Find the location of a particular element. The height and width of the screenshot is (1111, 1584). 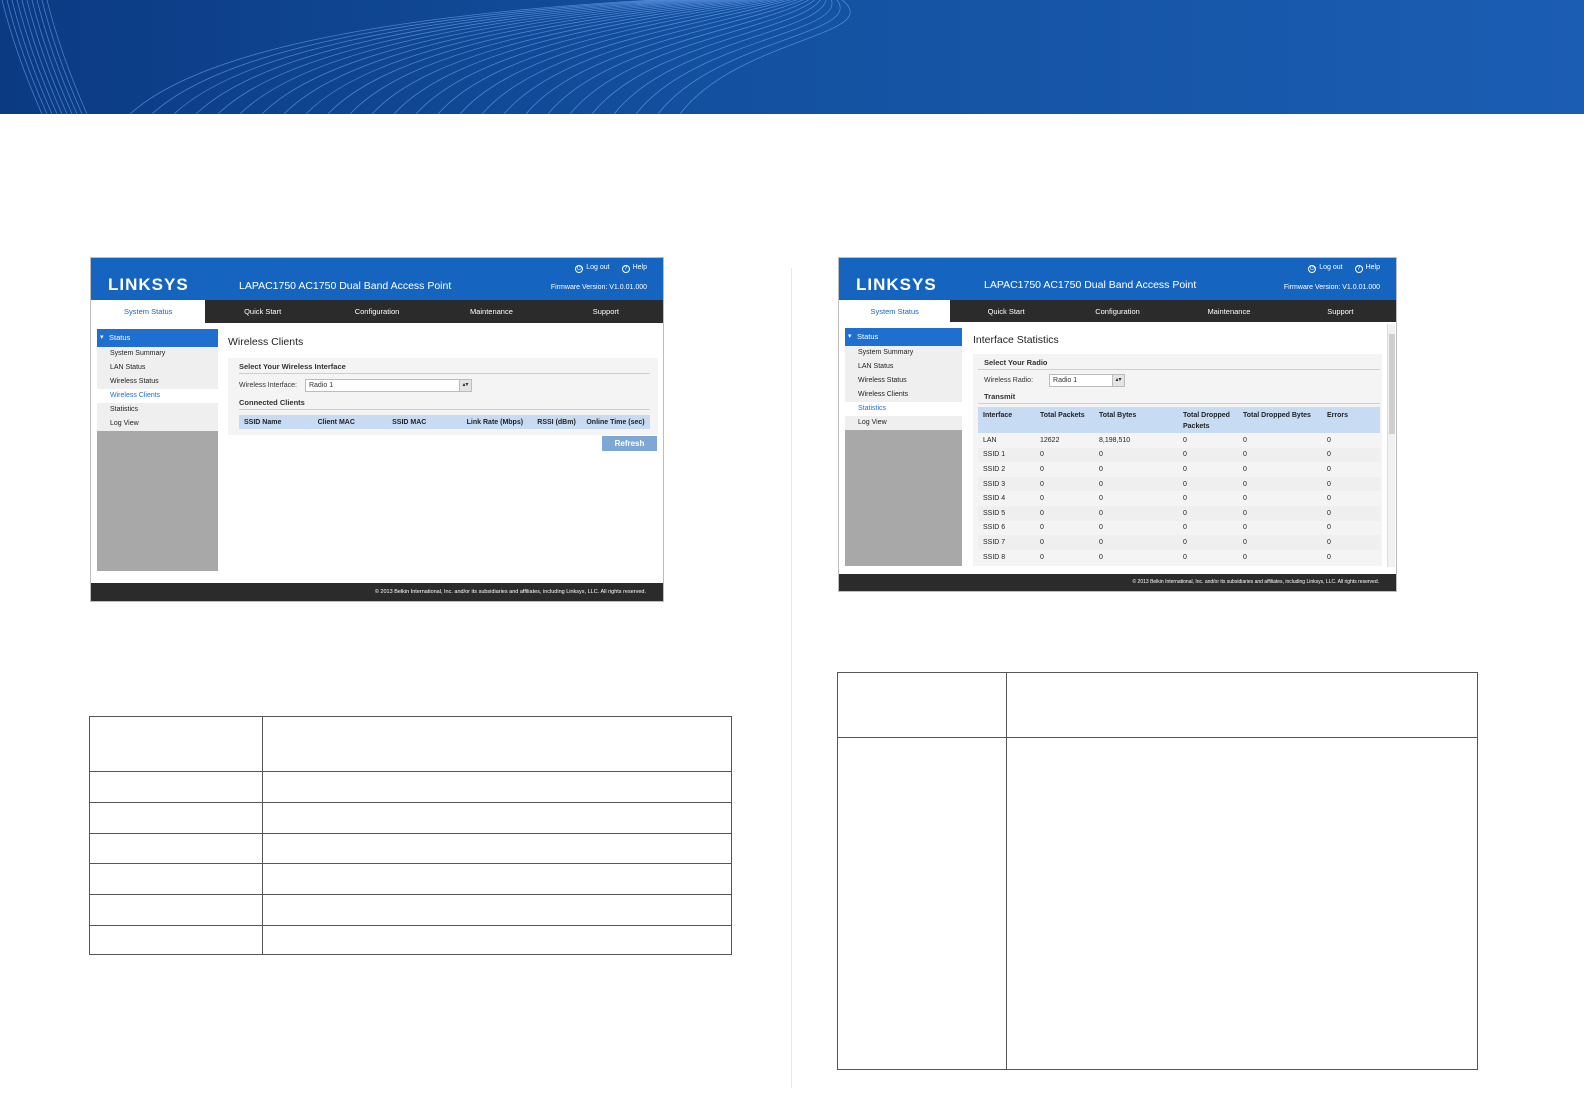

table-cell: SSID 4 is located at coordinates (994, 499).